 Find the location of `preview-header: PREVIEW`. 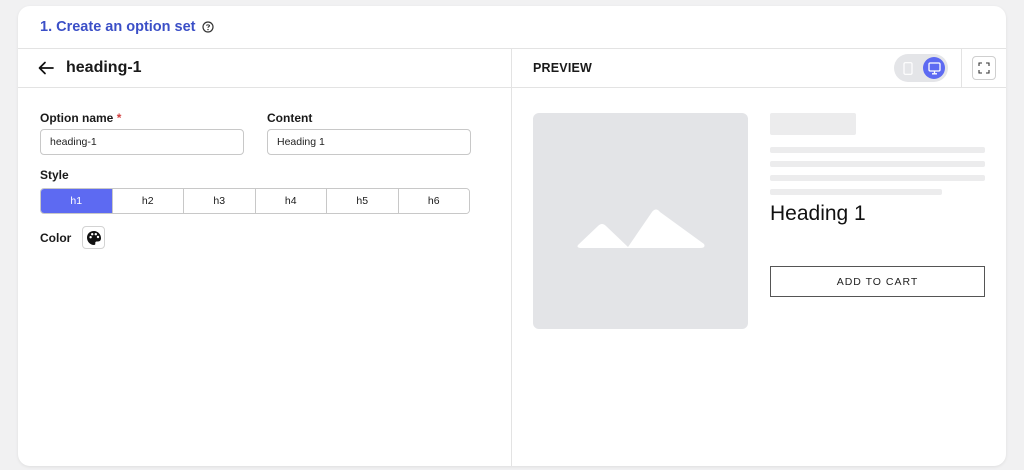

preview-header: PREVIEW is located at coordinates (759, 68).